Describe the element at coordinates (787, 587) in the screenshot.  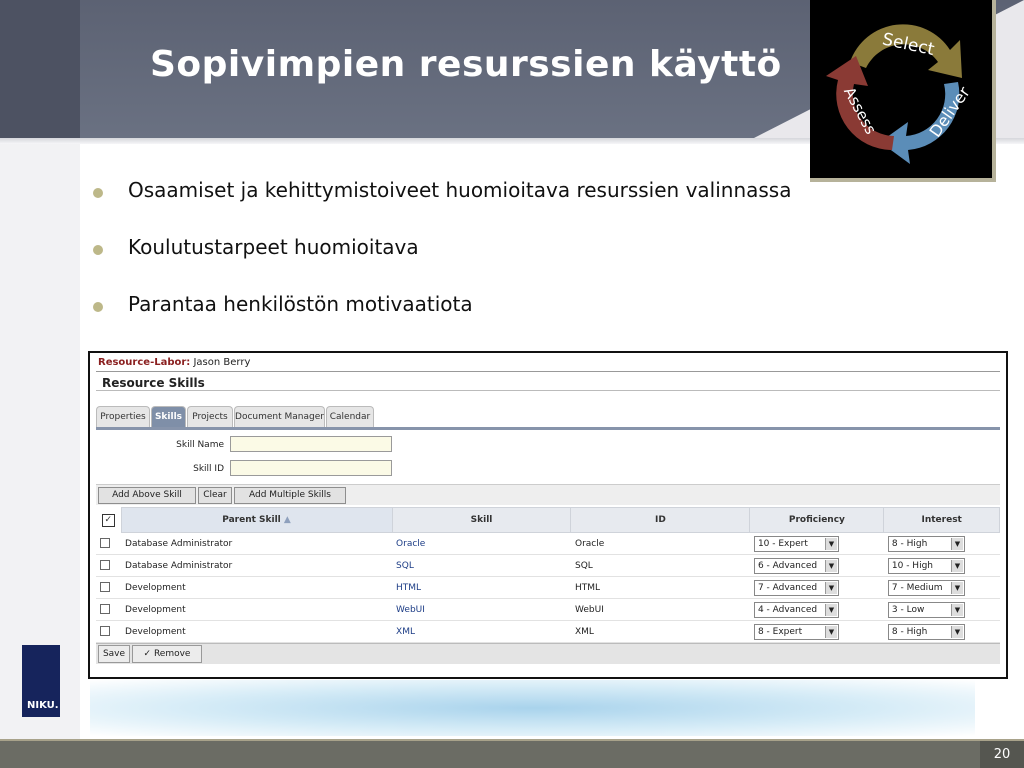
I see `proficiency-value: 7 - Advanced` at that location.